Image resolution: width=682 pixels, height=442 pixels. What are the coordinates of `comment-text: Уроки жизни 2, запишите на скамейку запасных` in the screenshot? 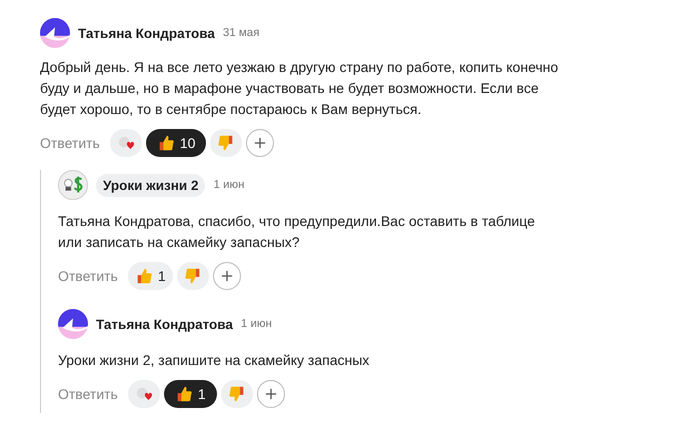 It's located at (214, 360).